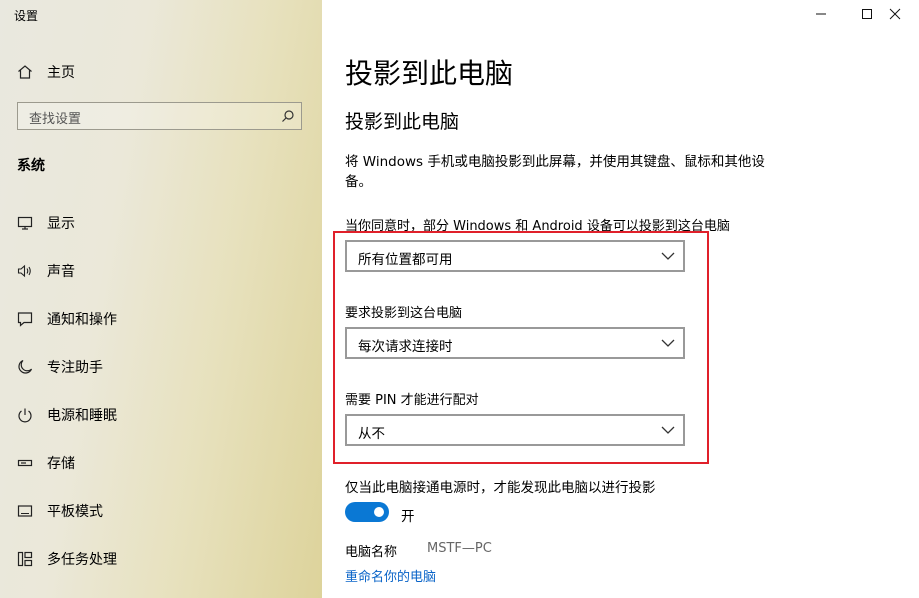 This screenshot has width=919, height=598. I want to click on notification-icon, so click(25, 319).